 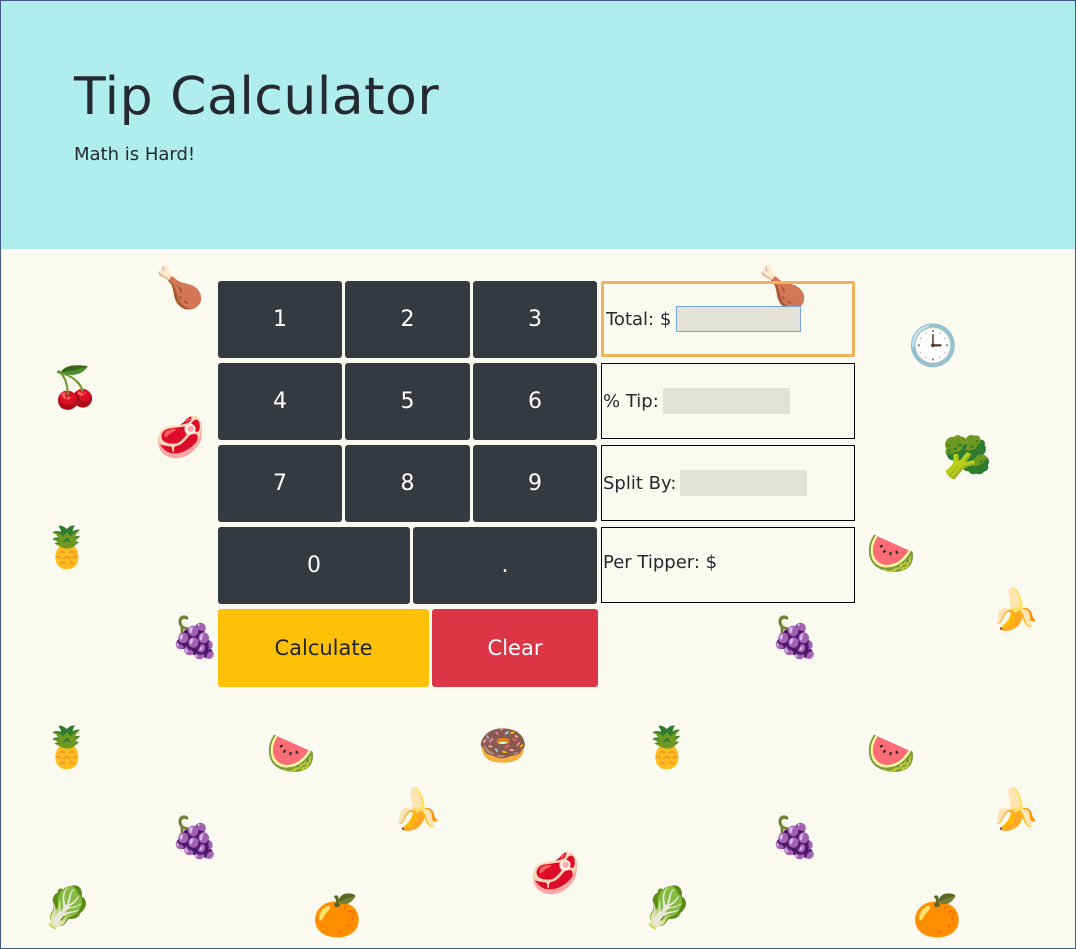 I want to click on calculate-button: Calculate, so click(x=323, y=648).